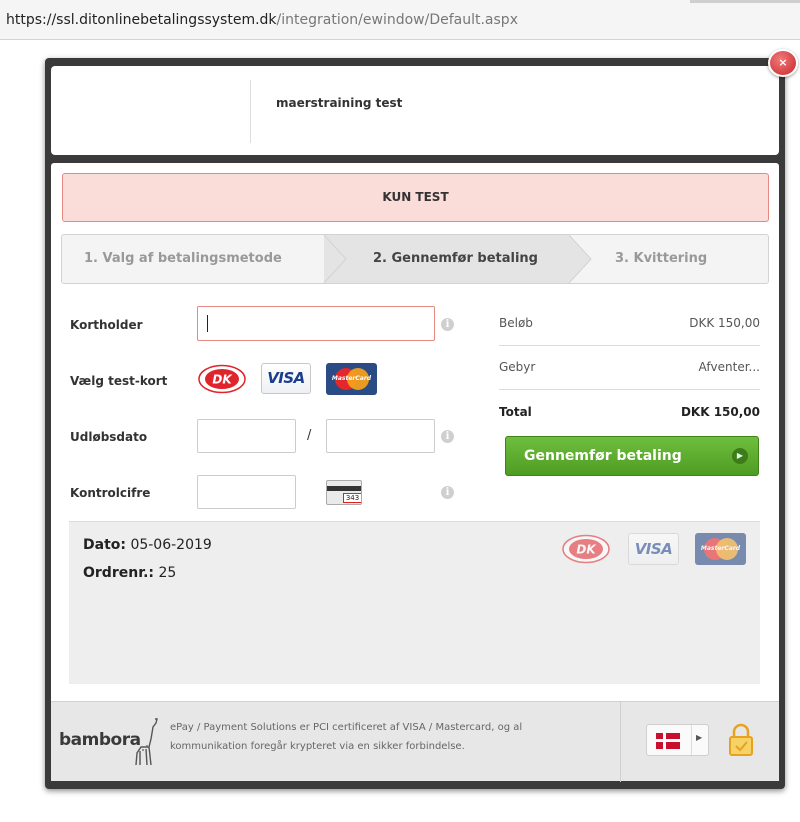 The image size is (800, 822). I want to click on amount-label: Beløb, so click(516, 323).